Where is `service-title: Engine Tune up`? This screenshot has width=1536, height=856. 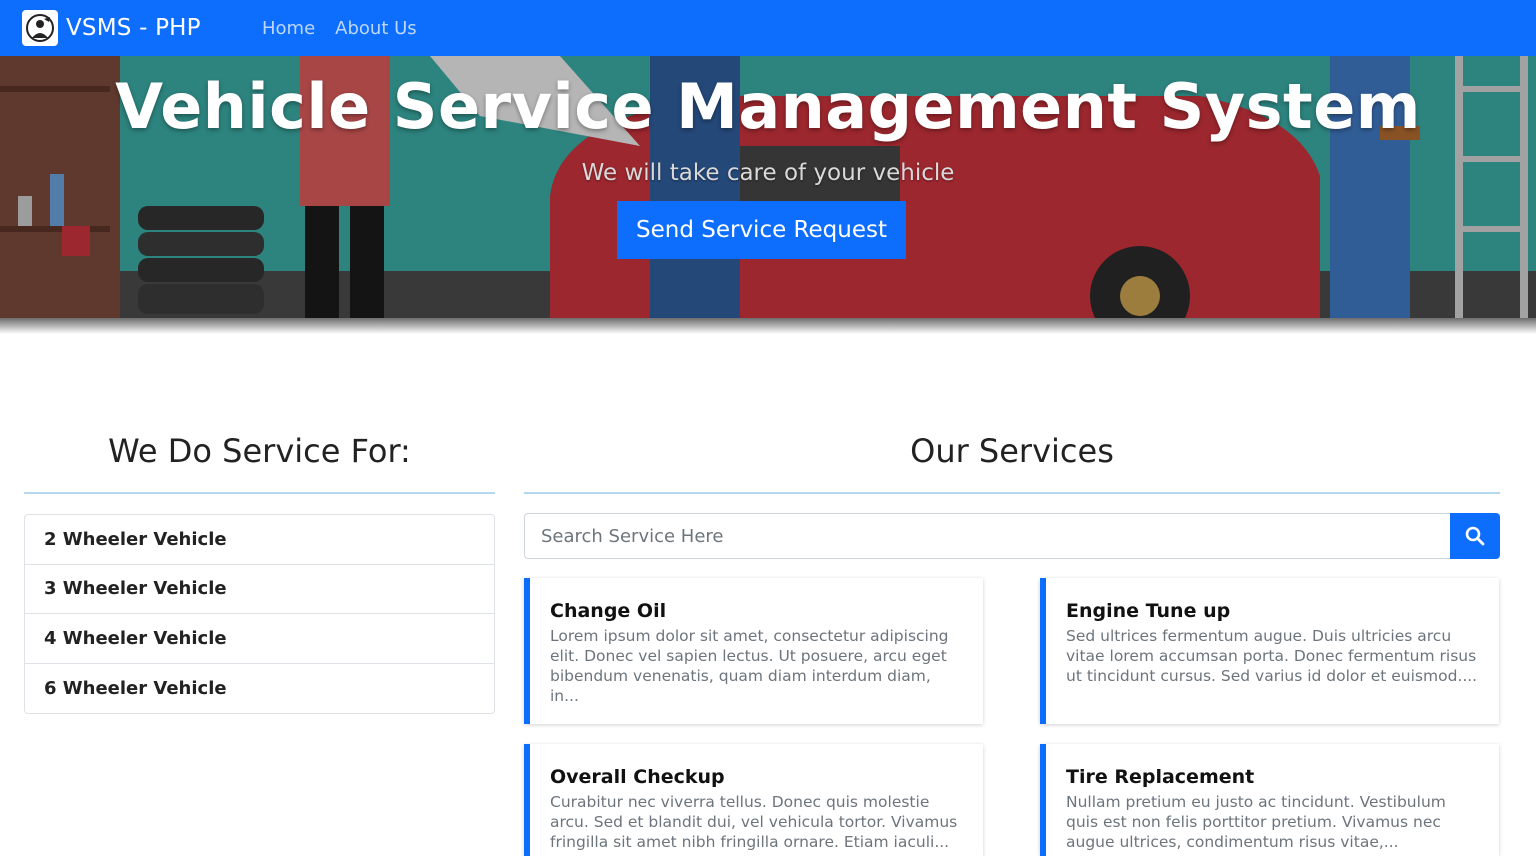 service-title: Engine Tune up is located at coordinates (1148, 611).